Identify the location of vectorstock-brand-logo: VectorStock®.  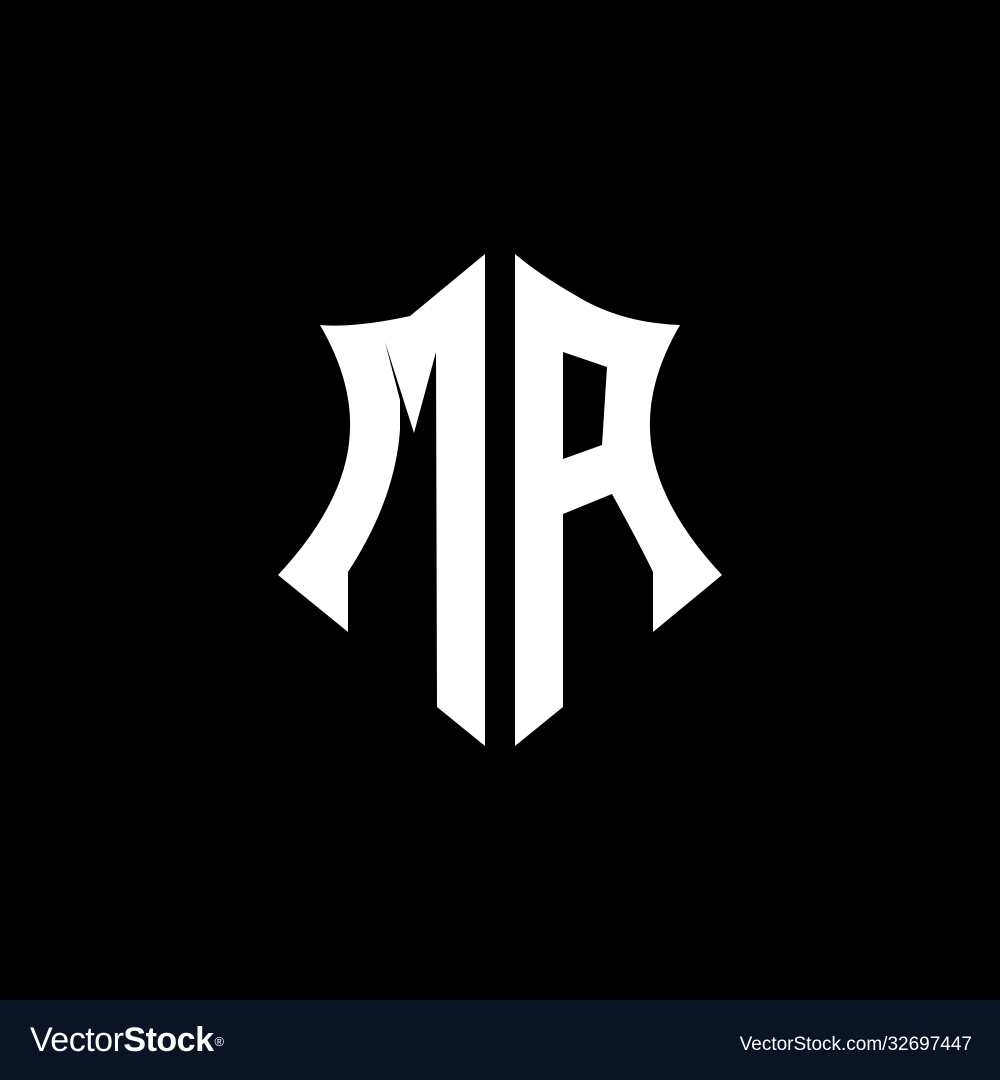
(127, 1040).